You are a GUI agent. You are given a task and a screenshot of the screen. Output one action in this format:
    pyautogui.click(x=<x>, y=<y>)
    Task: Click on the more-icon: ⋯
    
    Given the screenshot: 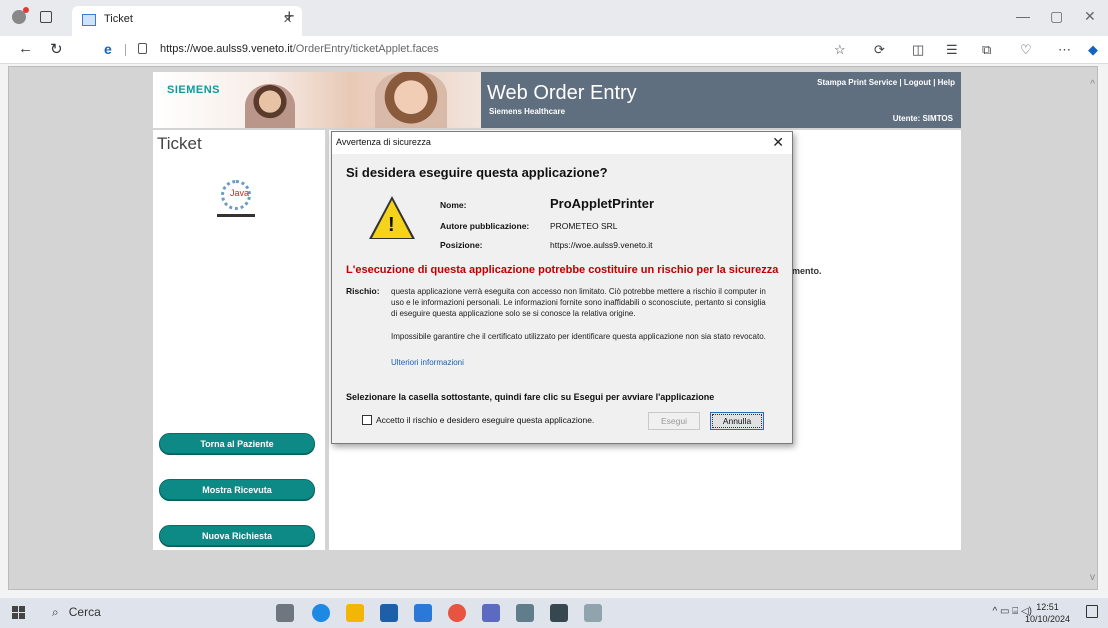 What is the action you would take?
    pyautogui.click(x=1064, y=50)
    